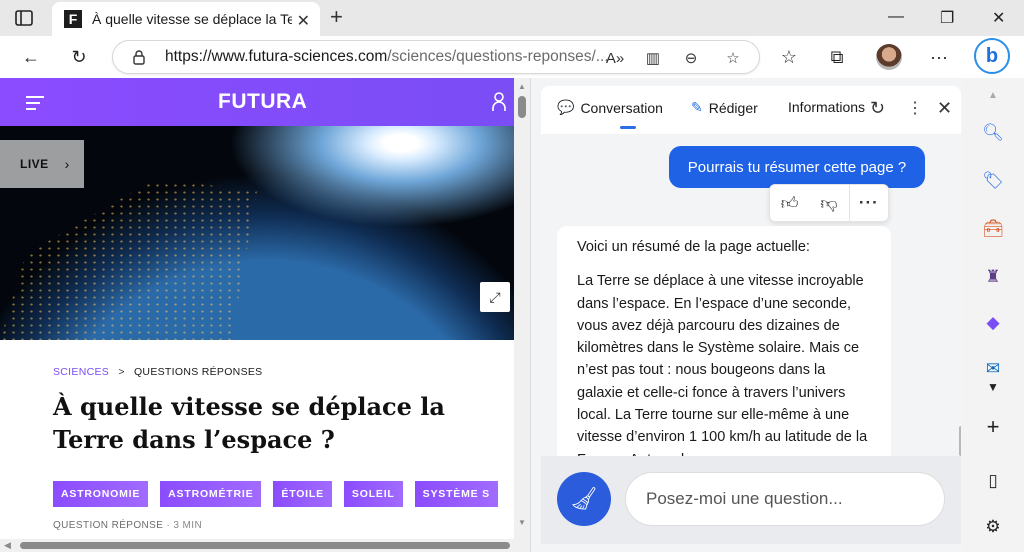 Image resolution: width=1024 pixels, height=552 pixels. I want to click on browser-tab: F À quelle vitesse se déplace la Terre ✕, so click(186, 19).